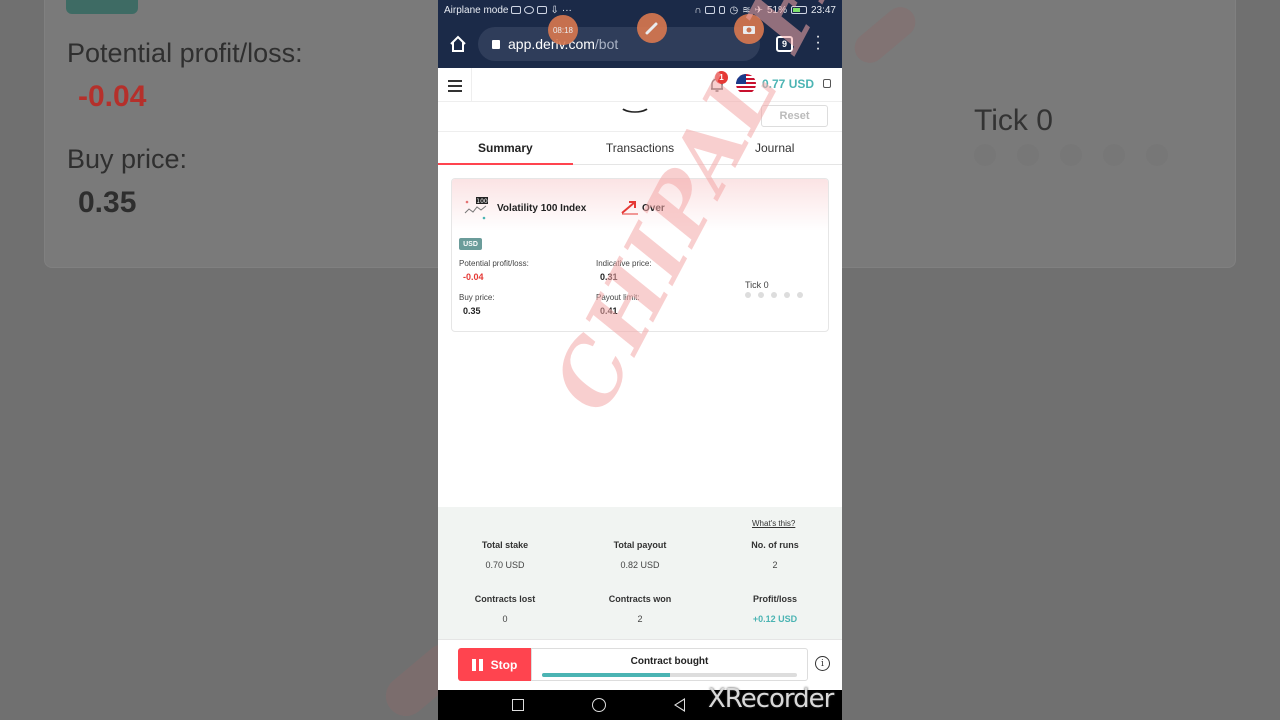 Image resolution: width=1280 pixels, height=720 pixels. Describe the element at coordinates (496, 44) in the screenshot. I see `lock-icon` at that location.